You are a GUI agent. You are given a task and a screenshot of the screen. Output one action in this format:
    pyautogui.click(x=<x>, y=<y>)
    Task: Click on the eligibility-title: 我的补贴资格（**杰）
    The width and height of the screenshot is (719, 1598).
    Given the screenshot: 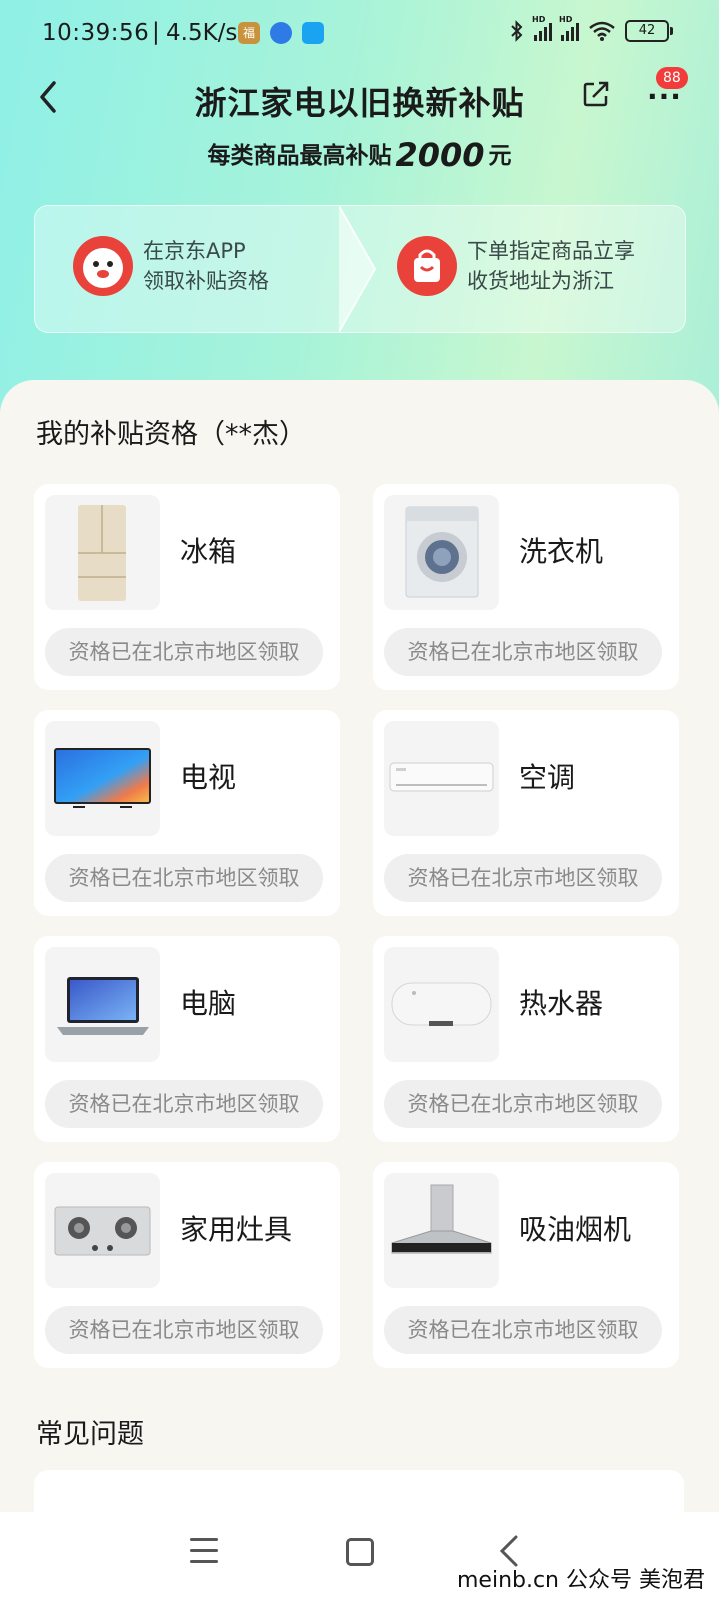 What is the action you would take?
    pyautogui.click(x=171, y=434)
    